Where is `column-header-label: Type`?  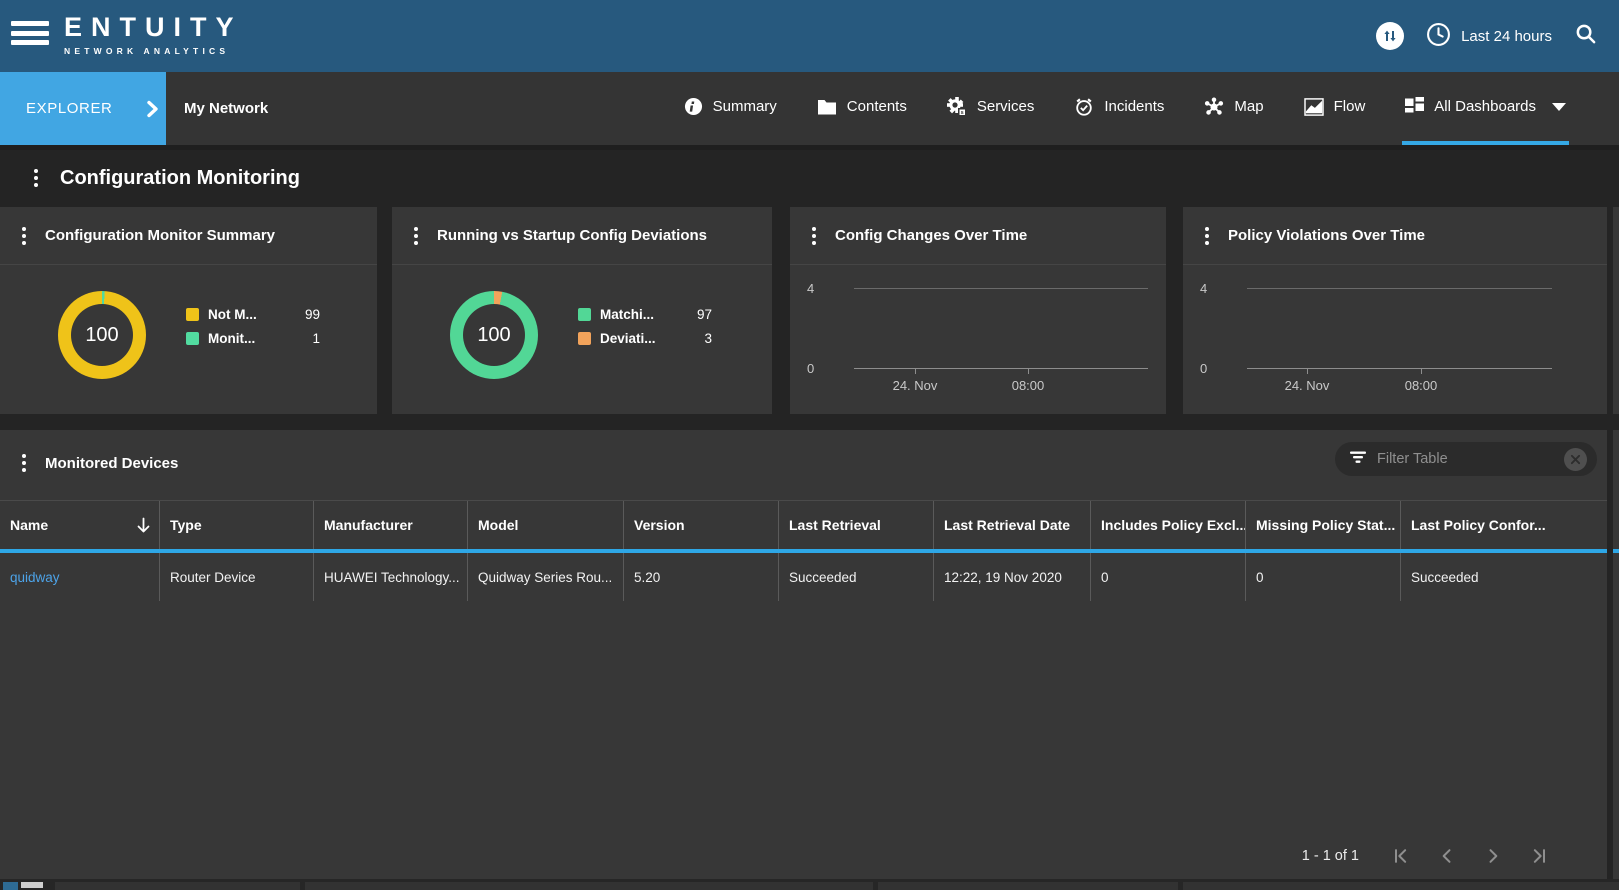 column-header-label: Type is located at coordinates (186, 525).